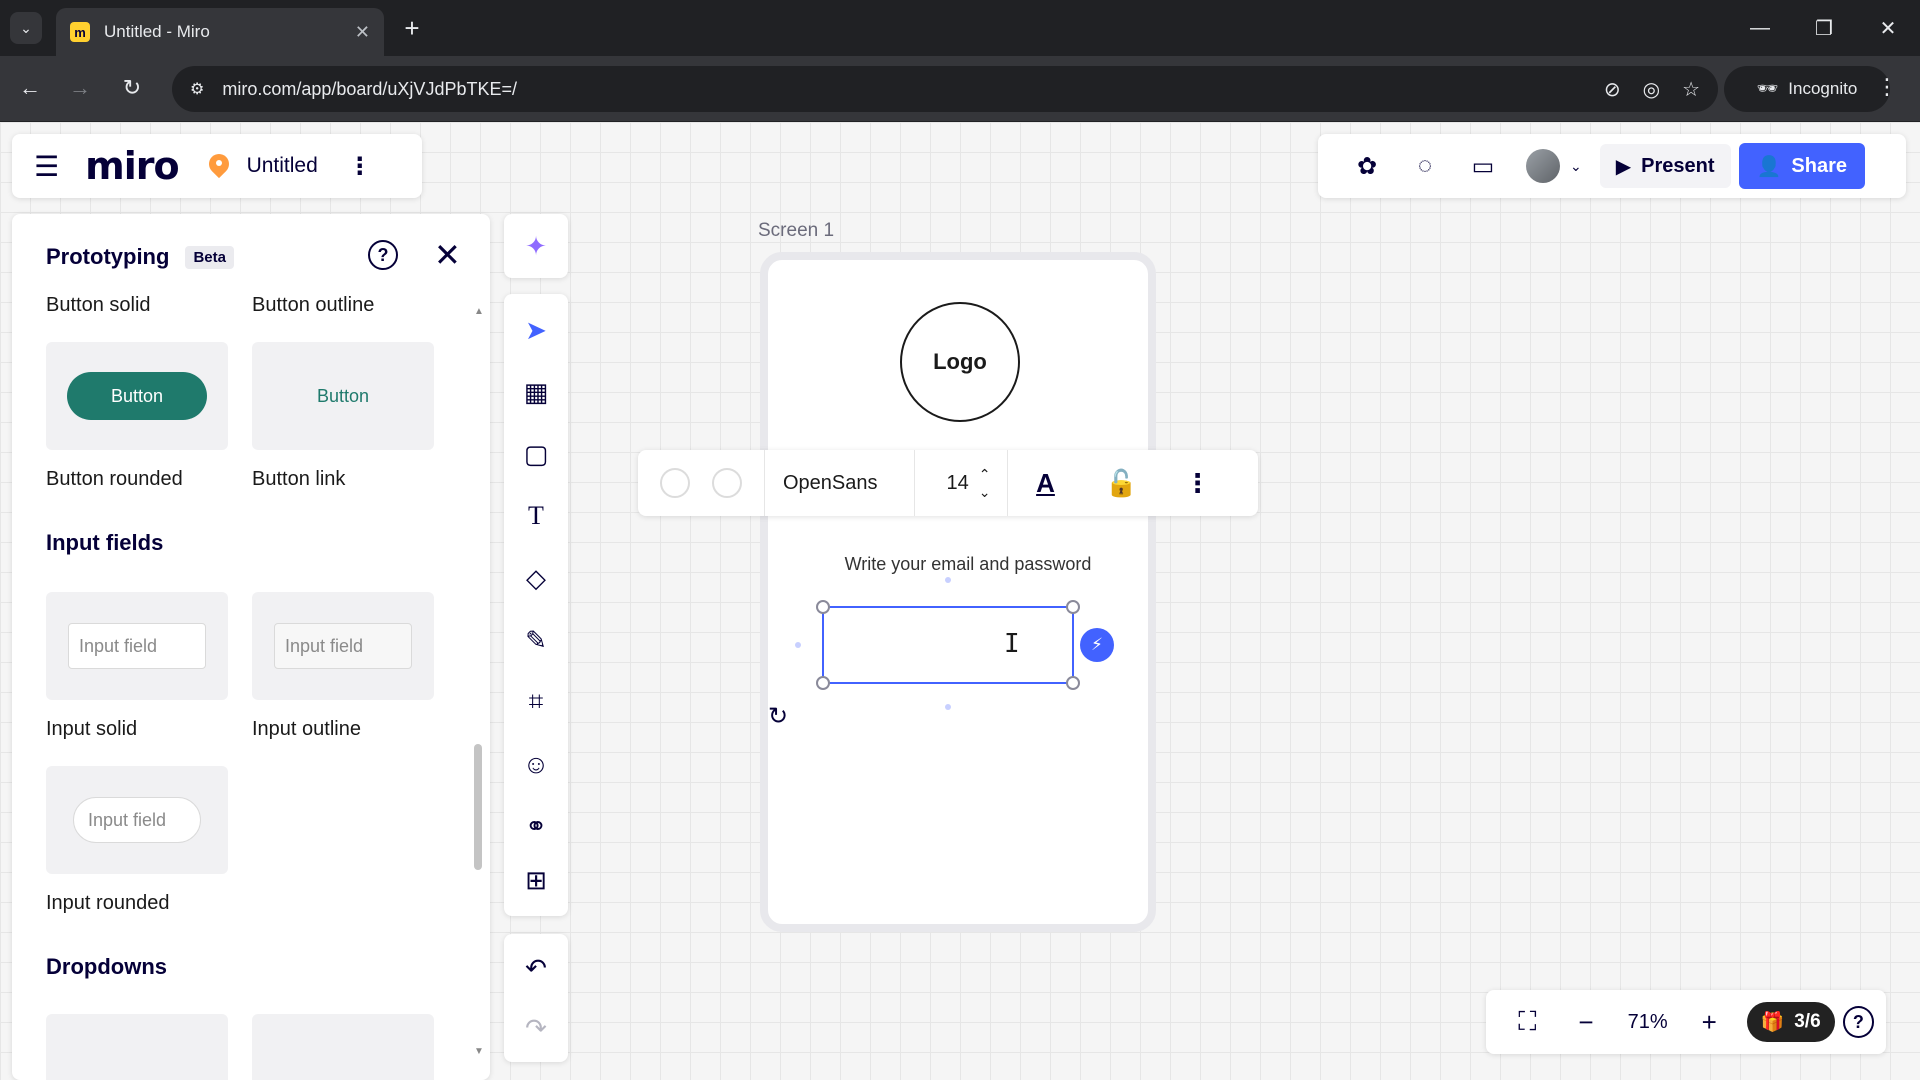 The height and width of the screenshot is (1080, 1920). What do you see at coordinates (796, 231) in the screenshot?
I see `frame-label: Screen 1` at bounding box center [796, 231].